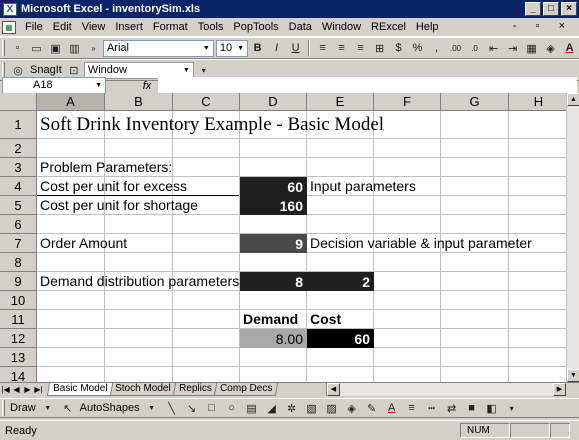 The width and height of the screenshot is (579, 440). Describe the element at coordinates (427, 27) in the screenshot. I see `menu-help: Help` at that location.